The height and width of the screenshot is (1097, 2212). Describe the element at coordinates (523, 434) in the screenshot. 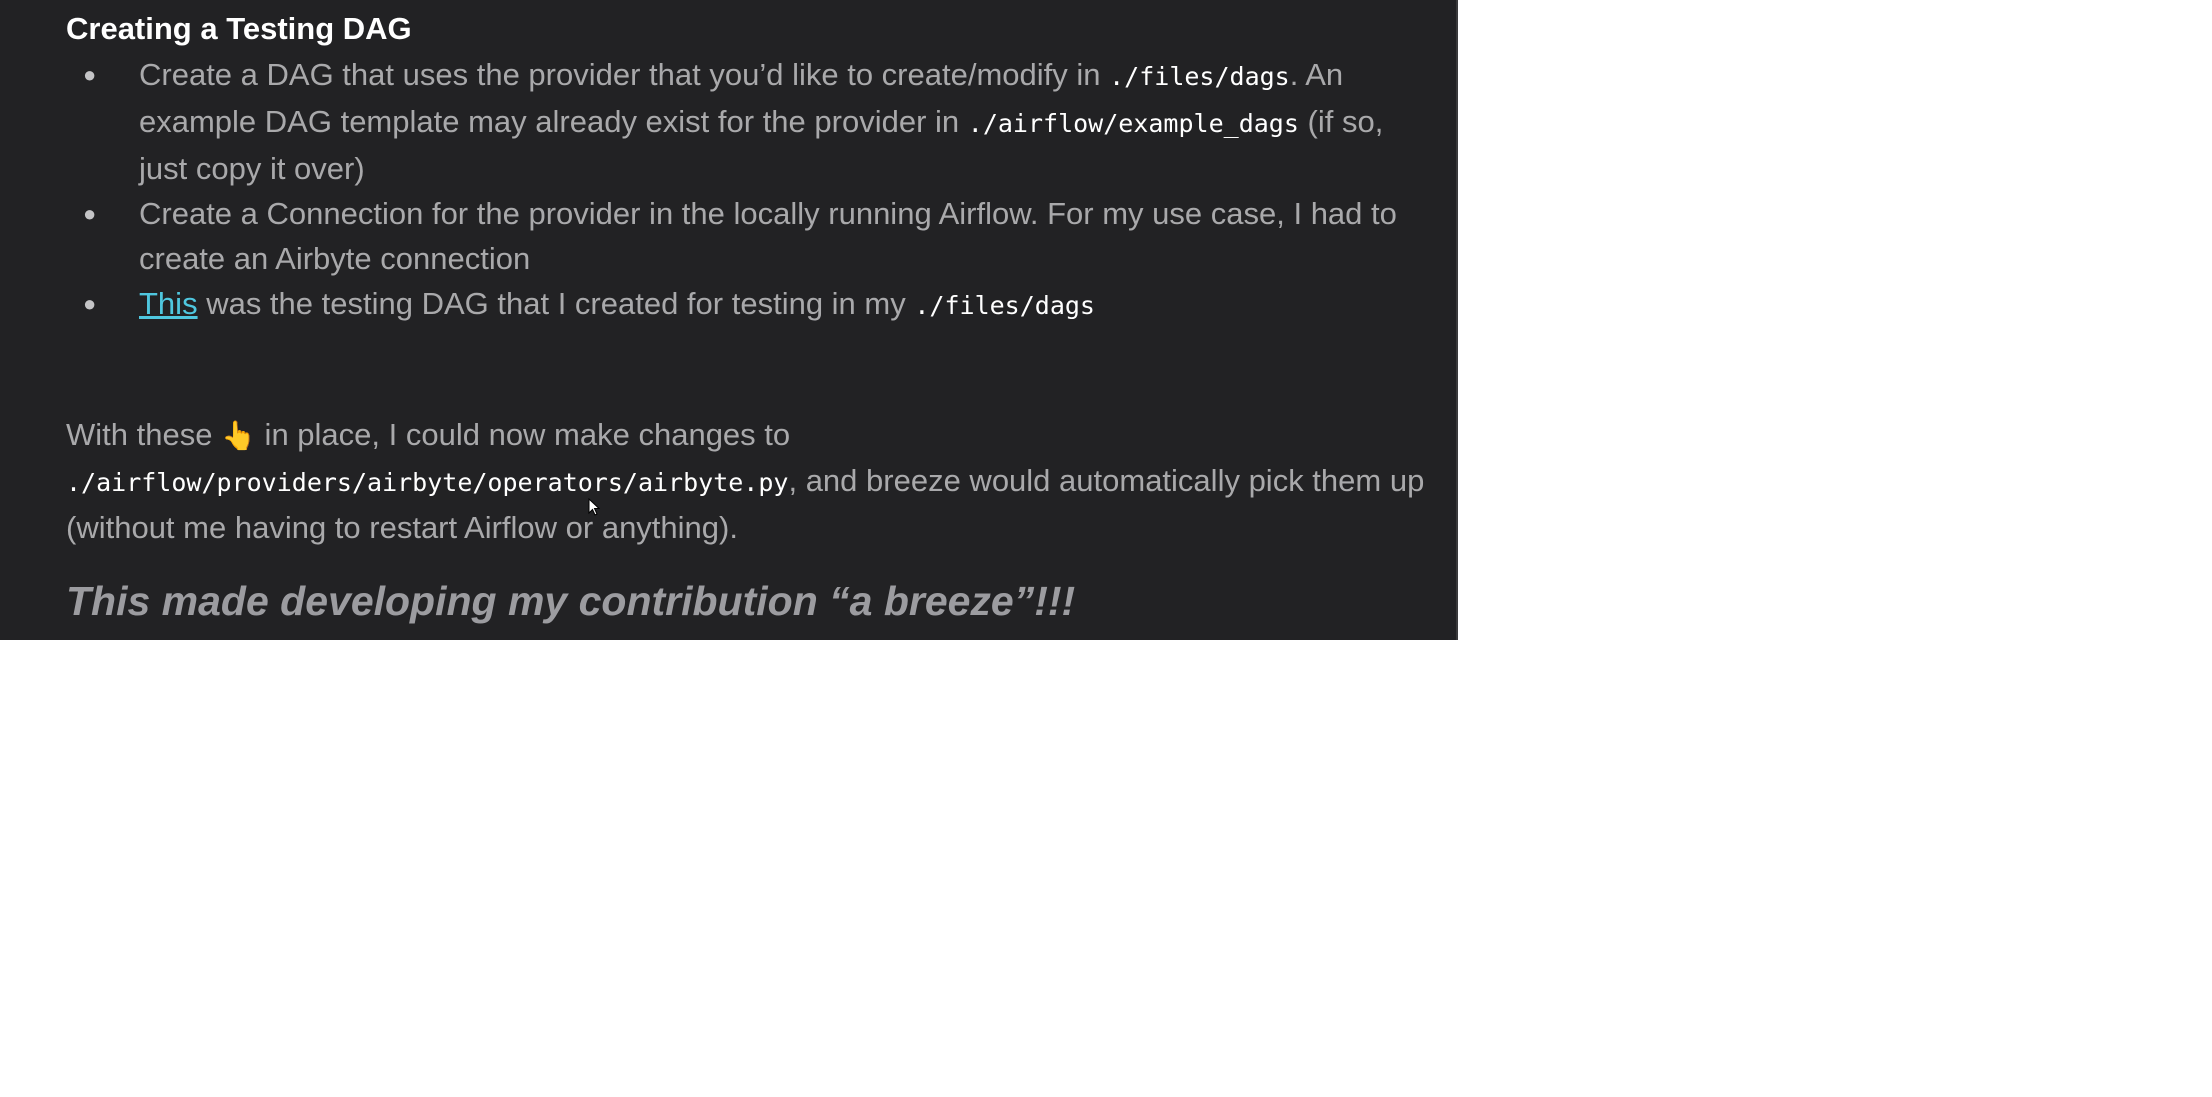

I see `paragraph-text: in place, I could now make changes to` at that location.